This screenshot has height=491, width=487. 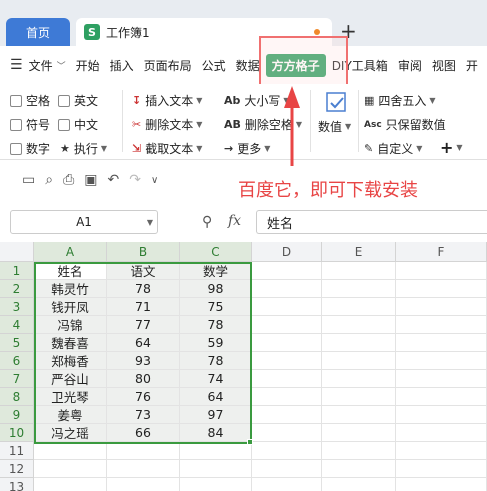 I want to click on case-button: Ab 大小写 ▼, so click(x=257, y=100).